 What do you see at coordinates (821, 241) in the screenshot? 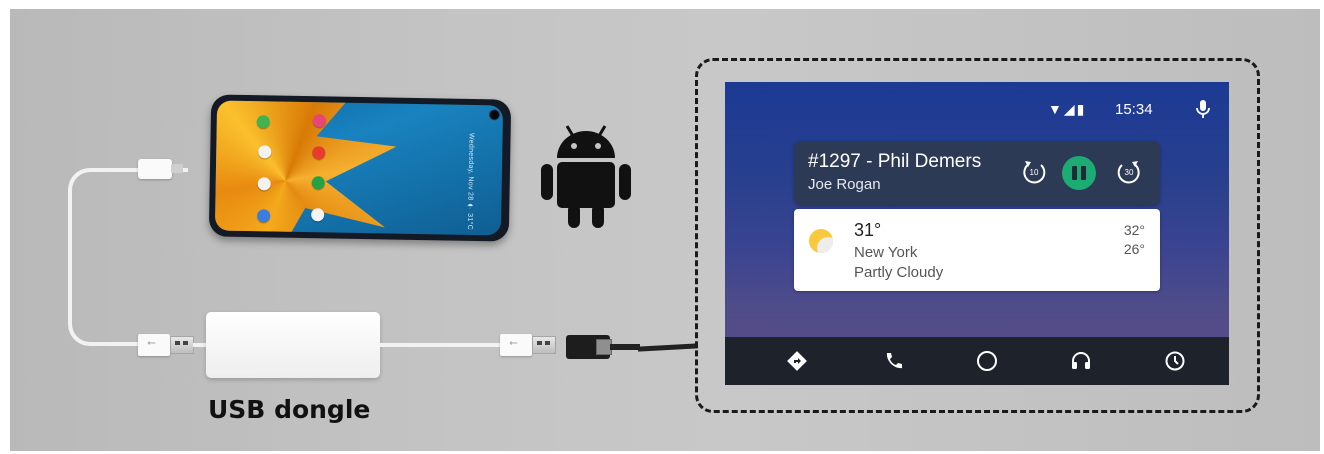
I see `partly-cloudy-icon` at bounding box center [821, 241].